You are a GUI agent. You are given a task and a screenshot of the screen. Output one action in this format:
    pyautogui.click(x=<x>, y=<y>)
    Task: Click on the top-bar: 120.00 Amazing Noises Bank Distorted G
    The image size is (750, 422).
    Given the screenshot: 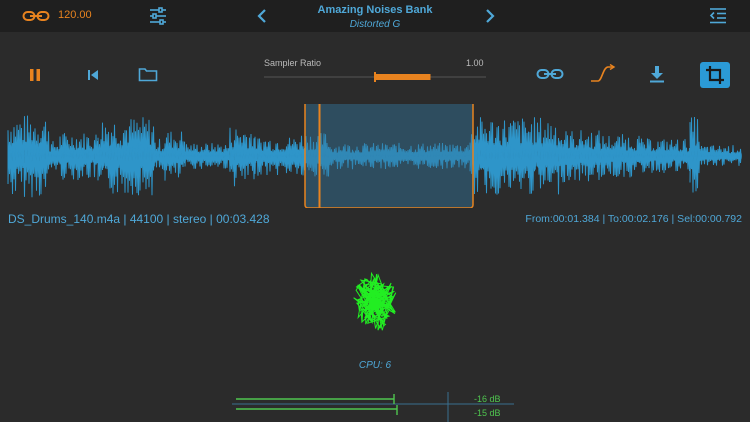 What is the action you would take?
    pyautogui.click(x=375, y=16)
    